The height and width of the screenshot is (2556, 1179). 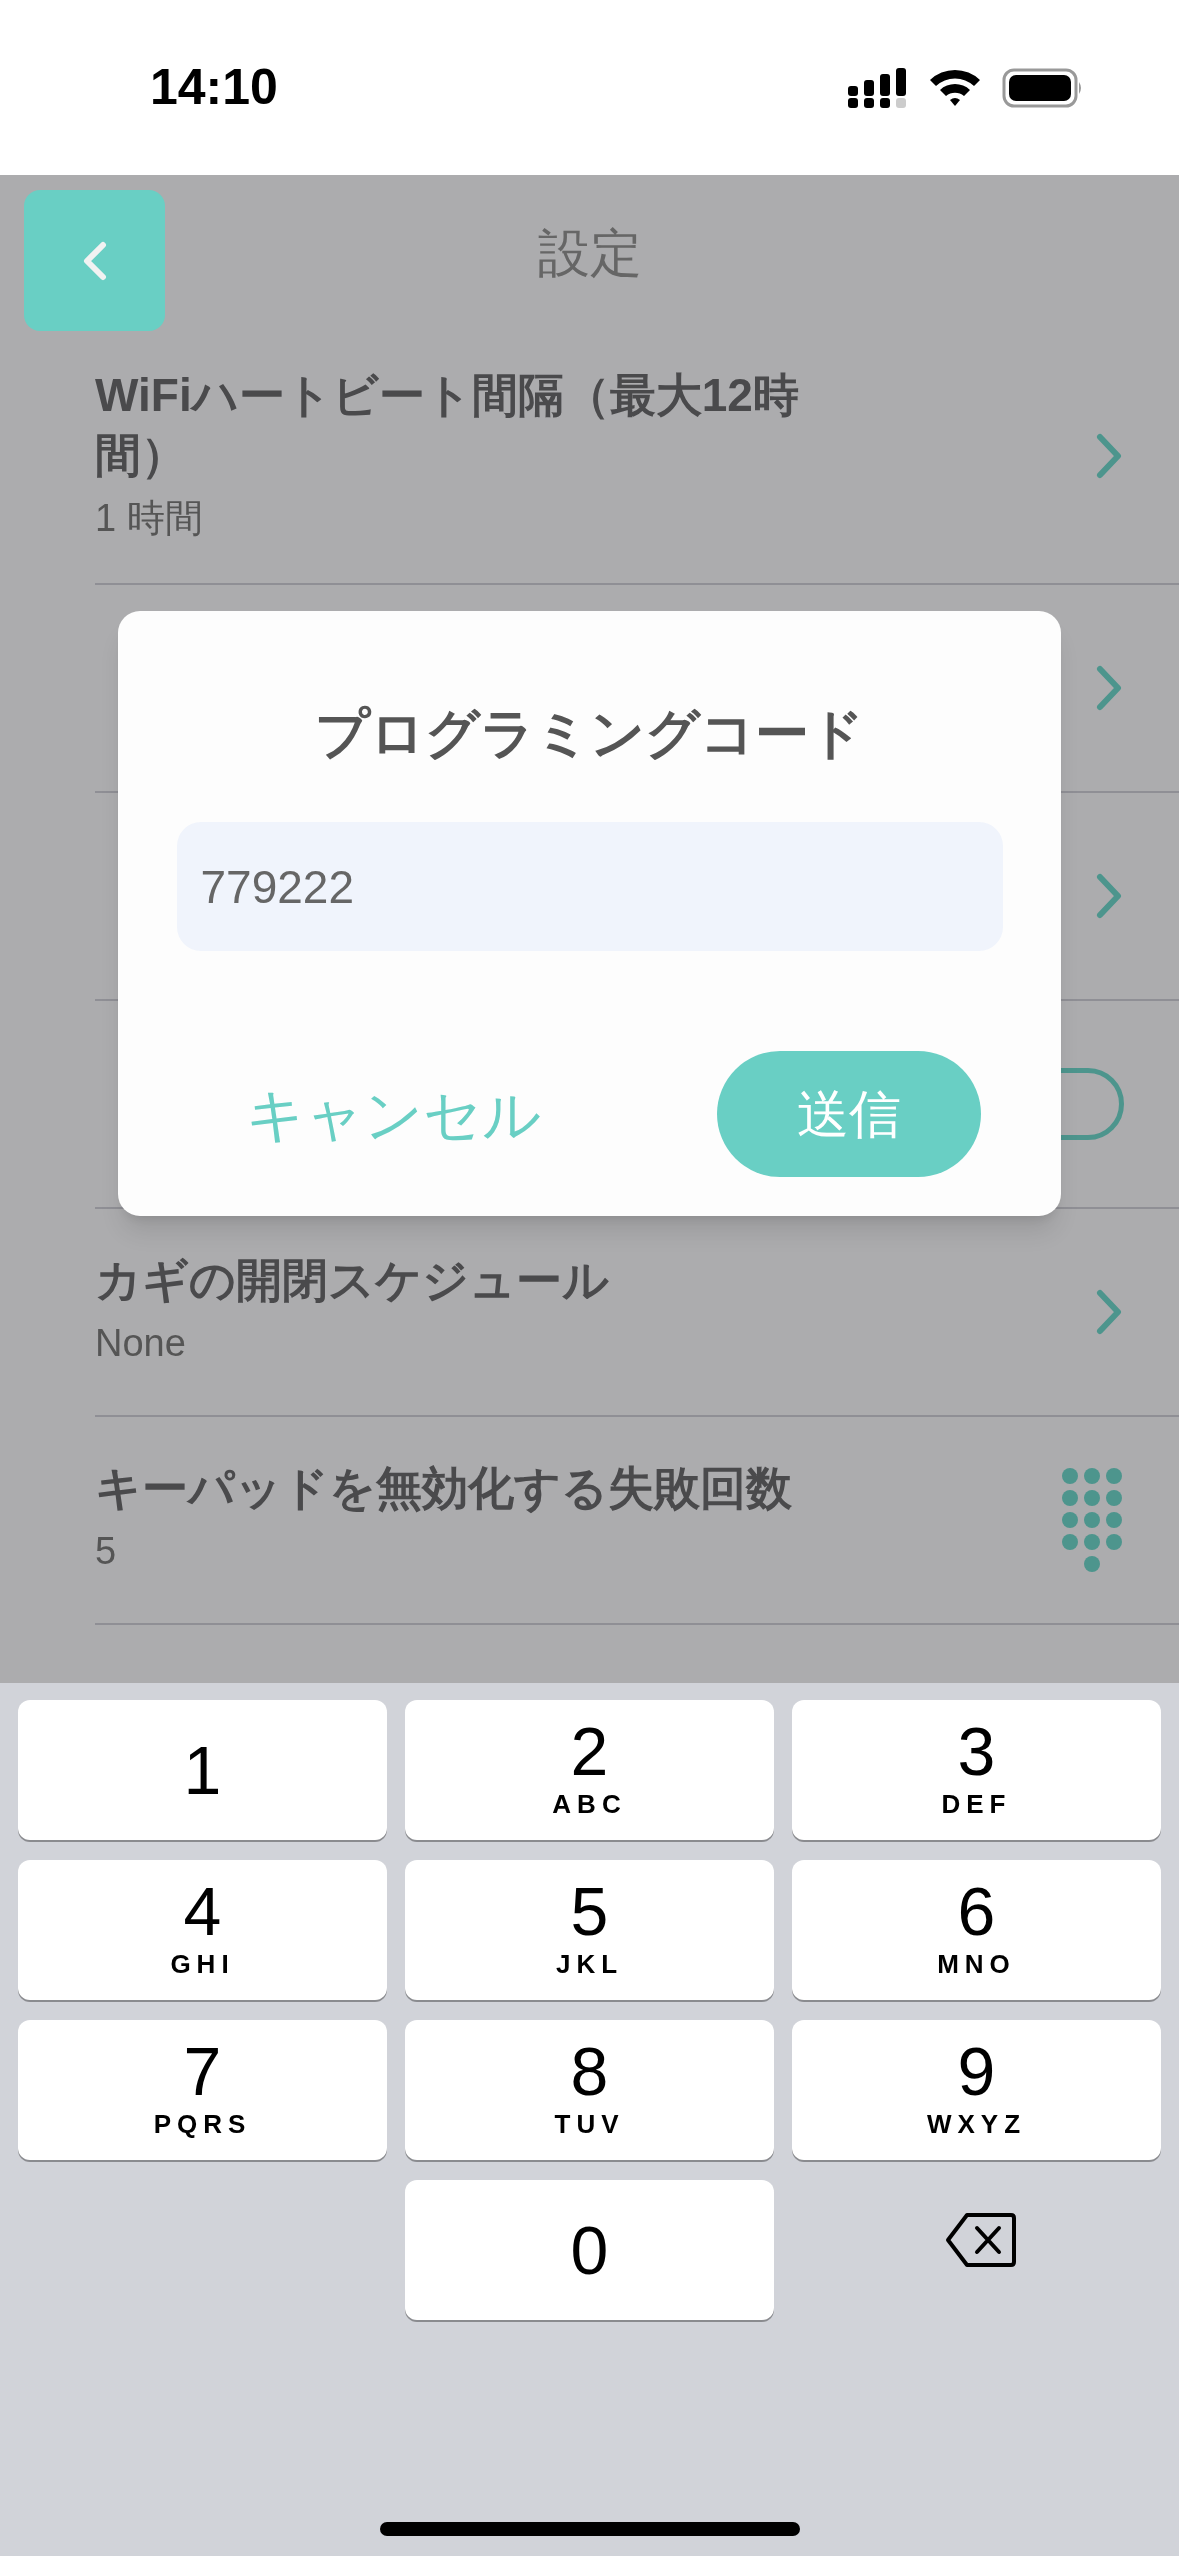 What do you see at coordinates (444, 1489) in the screenshot?
I see `setting-title: キーパッドを無効化する失敗回数` at bounding box center [444, 1489].